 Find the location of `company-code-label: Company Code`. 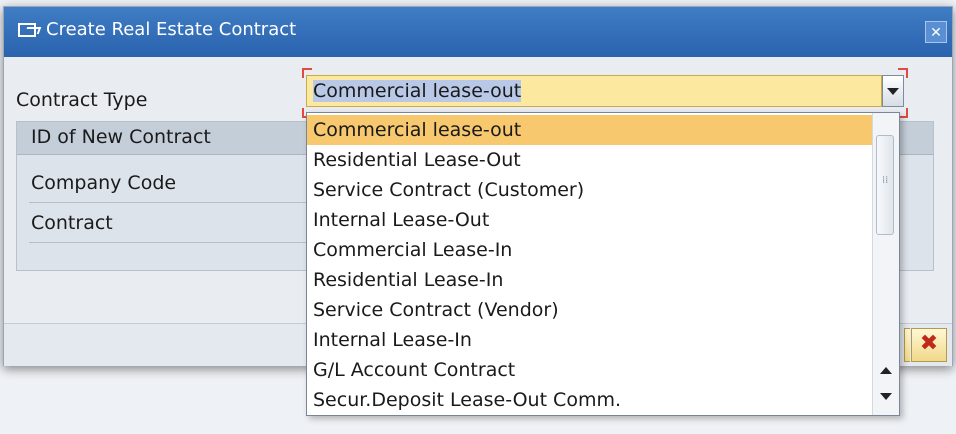

company-code-label: Company Code is located at coordinates (104, 183).